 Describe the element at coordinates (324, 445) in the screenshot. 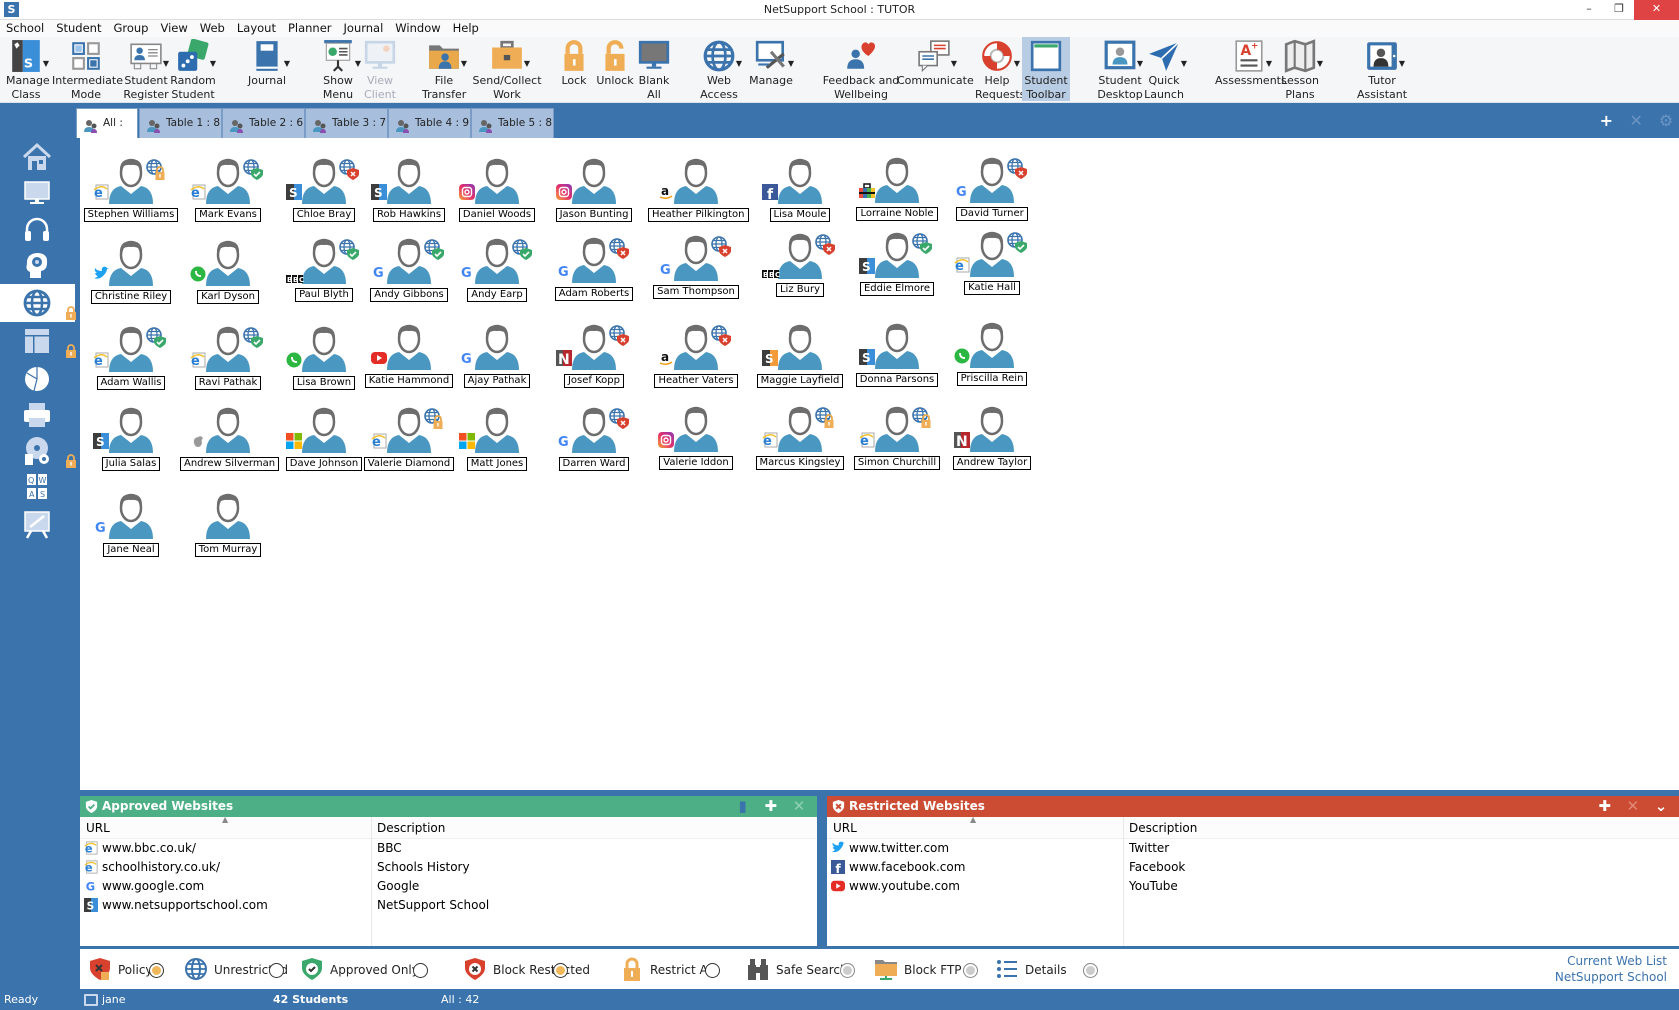

I see `student-tile: Dave Johnson` at that location.